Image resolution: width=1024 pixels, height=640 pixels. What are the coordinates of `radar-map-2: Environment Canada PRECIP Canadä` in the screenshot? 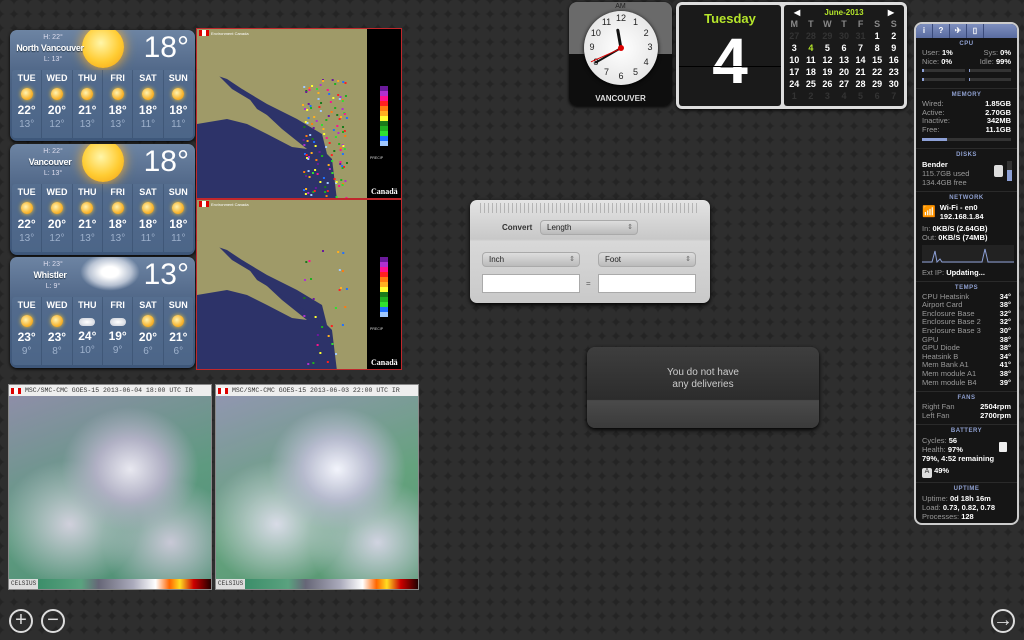 It's located at (299, 284).